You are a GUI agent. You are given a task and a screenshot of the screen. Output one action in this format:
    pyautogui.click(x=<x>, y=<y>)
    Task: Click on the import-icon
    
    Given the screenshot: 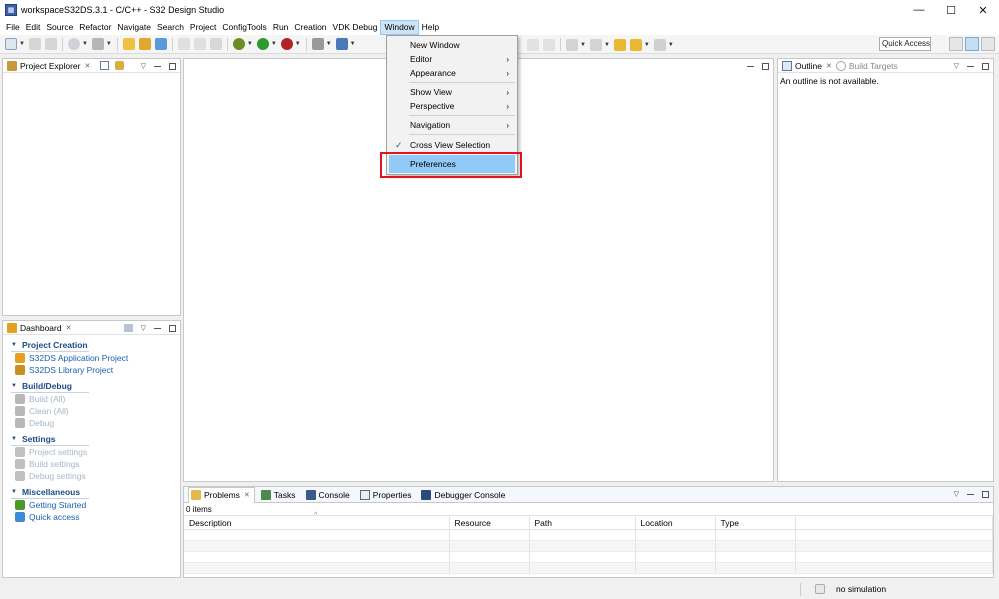 What is the action you would take?
    pyautogui.click(x=160, y=44)
    